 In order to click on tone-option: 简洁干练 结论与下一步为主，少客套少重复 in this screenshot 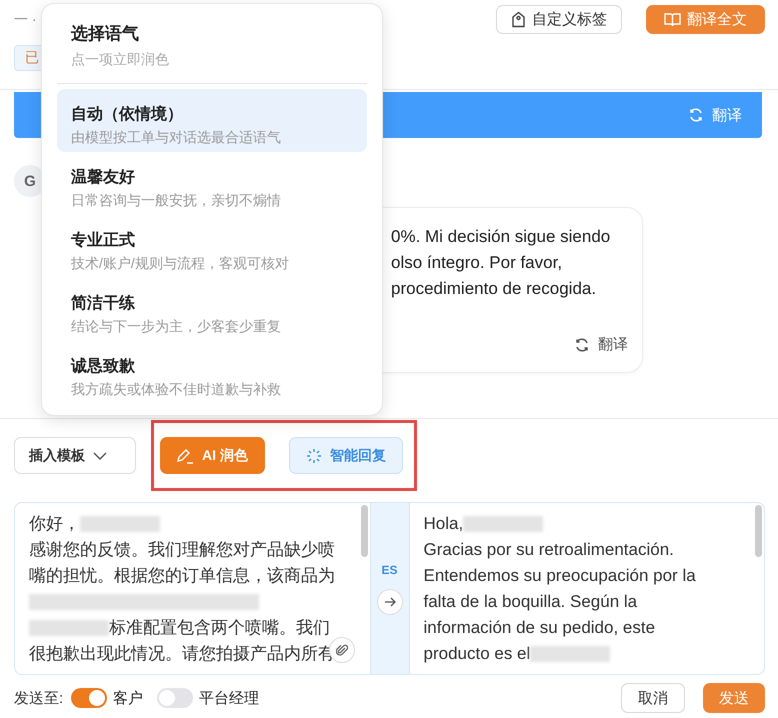, I will do `click(212, 309)`.